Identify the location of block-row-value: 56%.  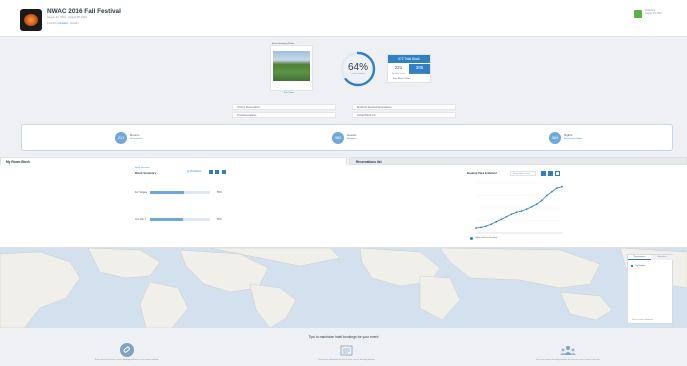
(219, 192).